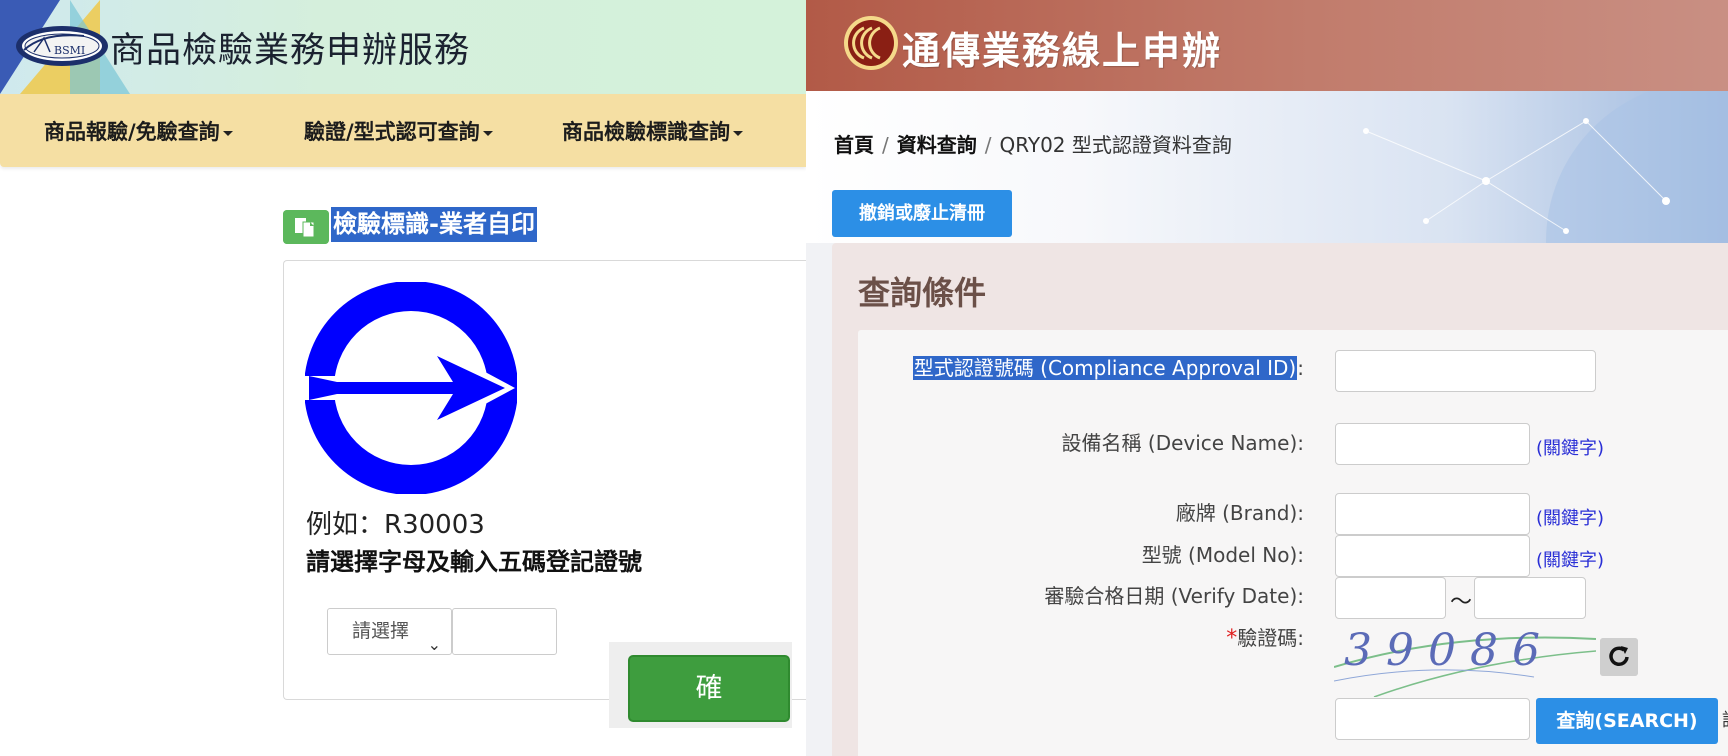 The image size is (1728, 756). What do you see at coordinates (1062, 51) in the screenshot?
I see `ncc-site-title: 通傳業務線上申辦` at bounding box center [1062, 51].